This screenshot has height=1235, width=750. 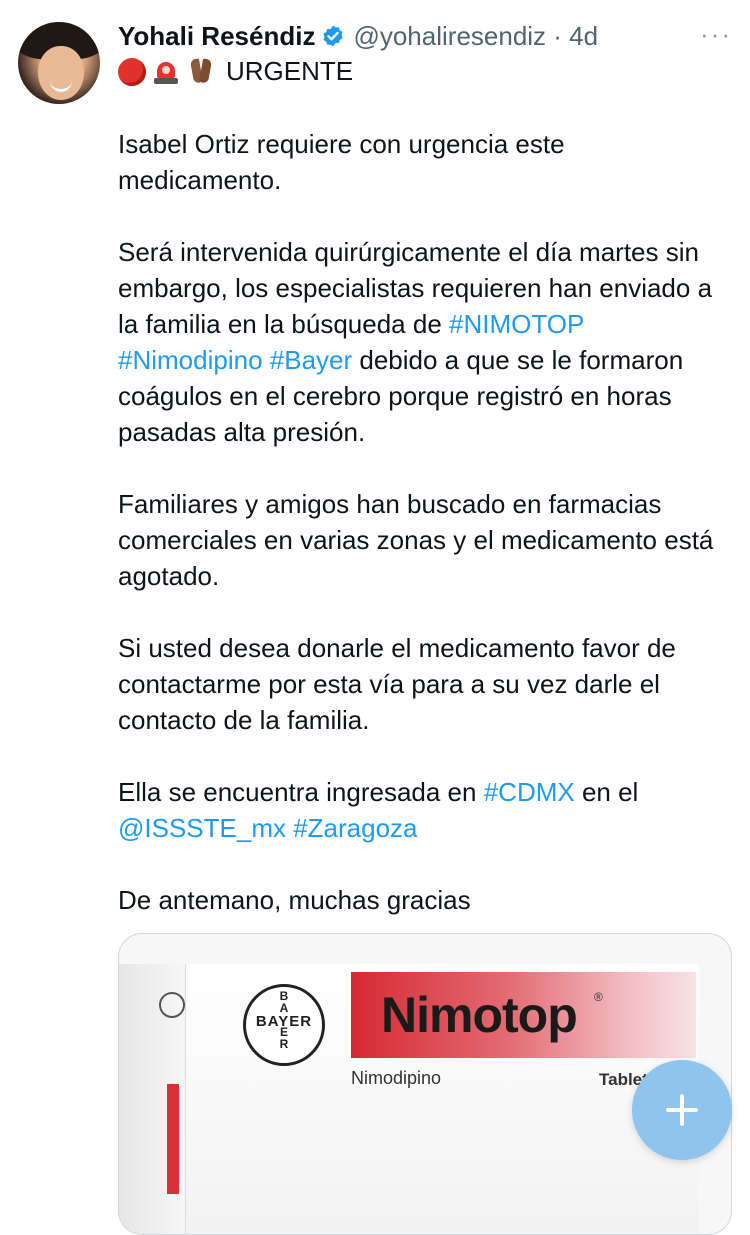 What do you see at coordinates (216, 36) in the screenshot?
I see `author-name: Yohali Reséndiz` at bounding box center [216, 36].